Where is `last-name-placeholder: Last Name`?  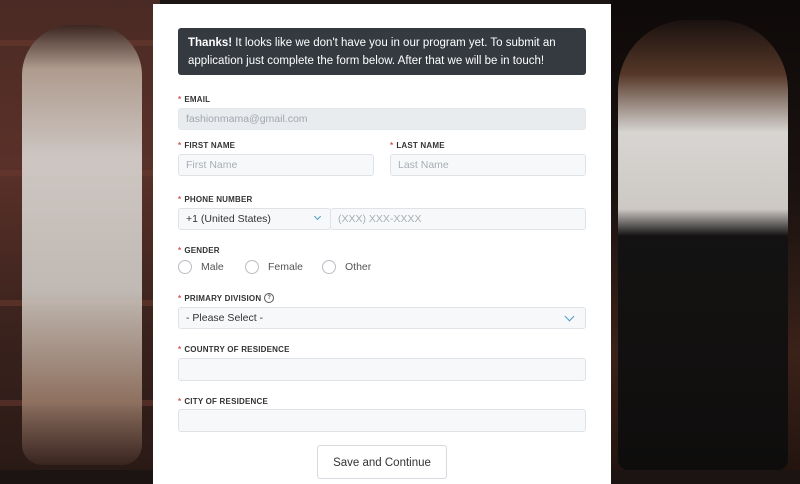
last-name-placeholder: Last Name is located at coordinates (423, 165).